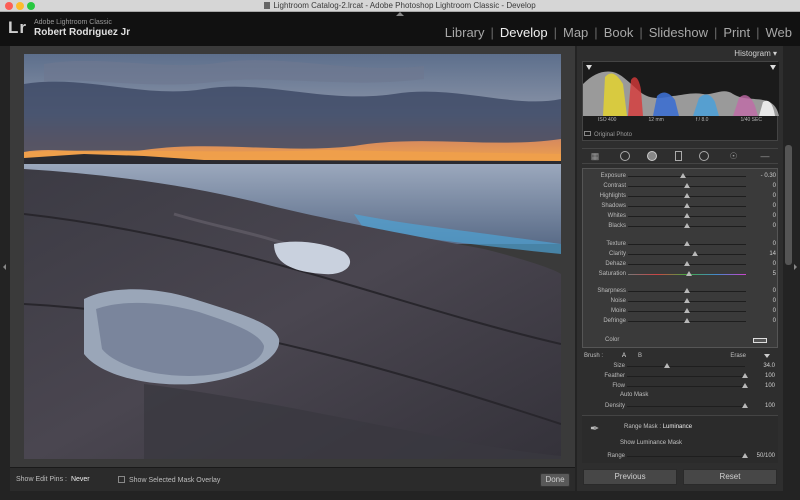 The width and height of the screenshot is (800, 500). Describe the element at coordinates (736, 32) in the screenshot. I see `module-print: Print` at that location.